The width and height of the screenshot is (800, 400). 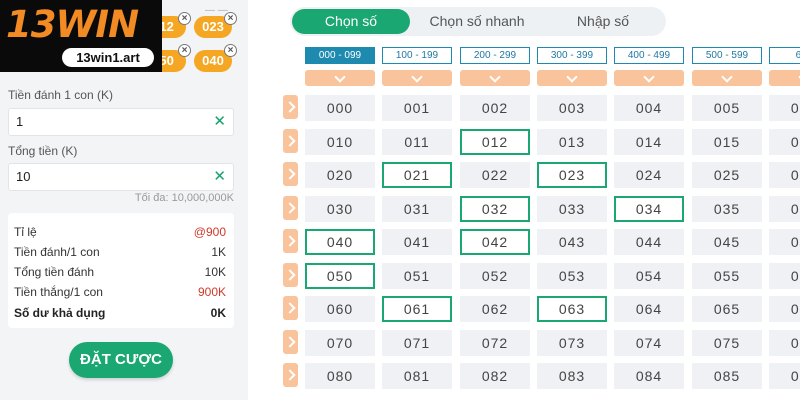 I want to click on number-cell: 070, so click(x=340, y=342).